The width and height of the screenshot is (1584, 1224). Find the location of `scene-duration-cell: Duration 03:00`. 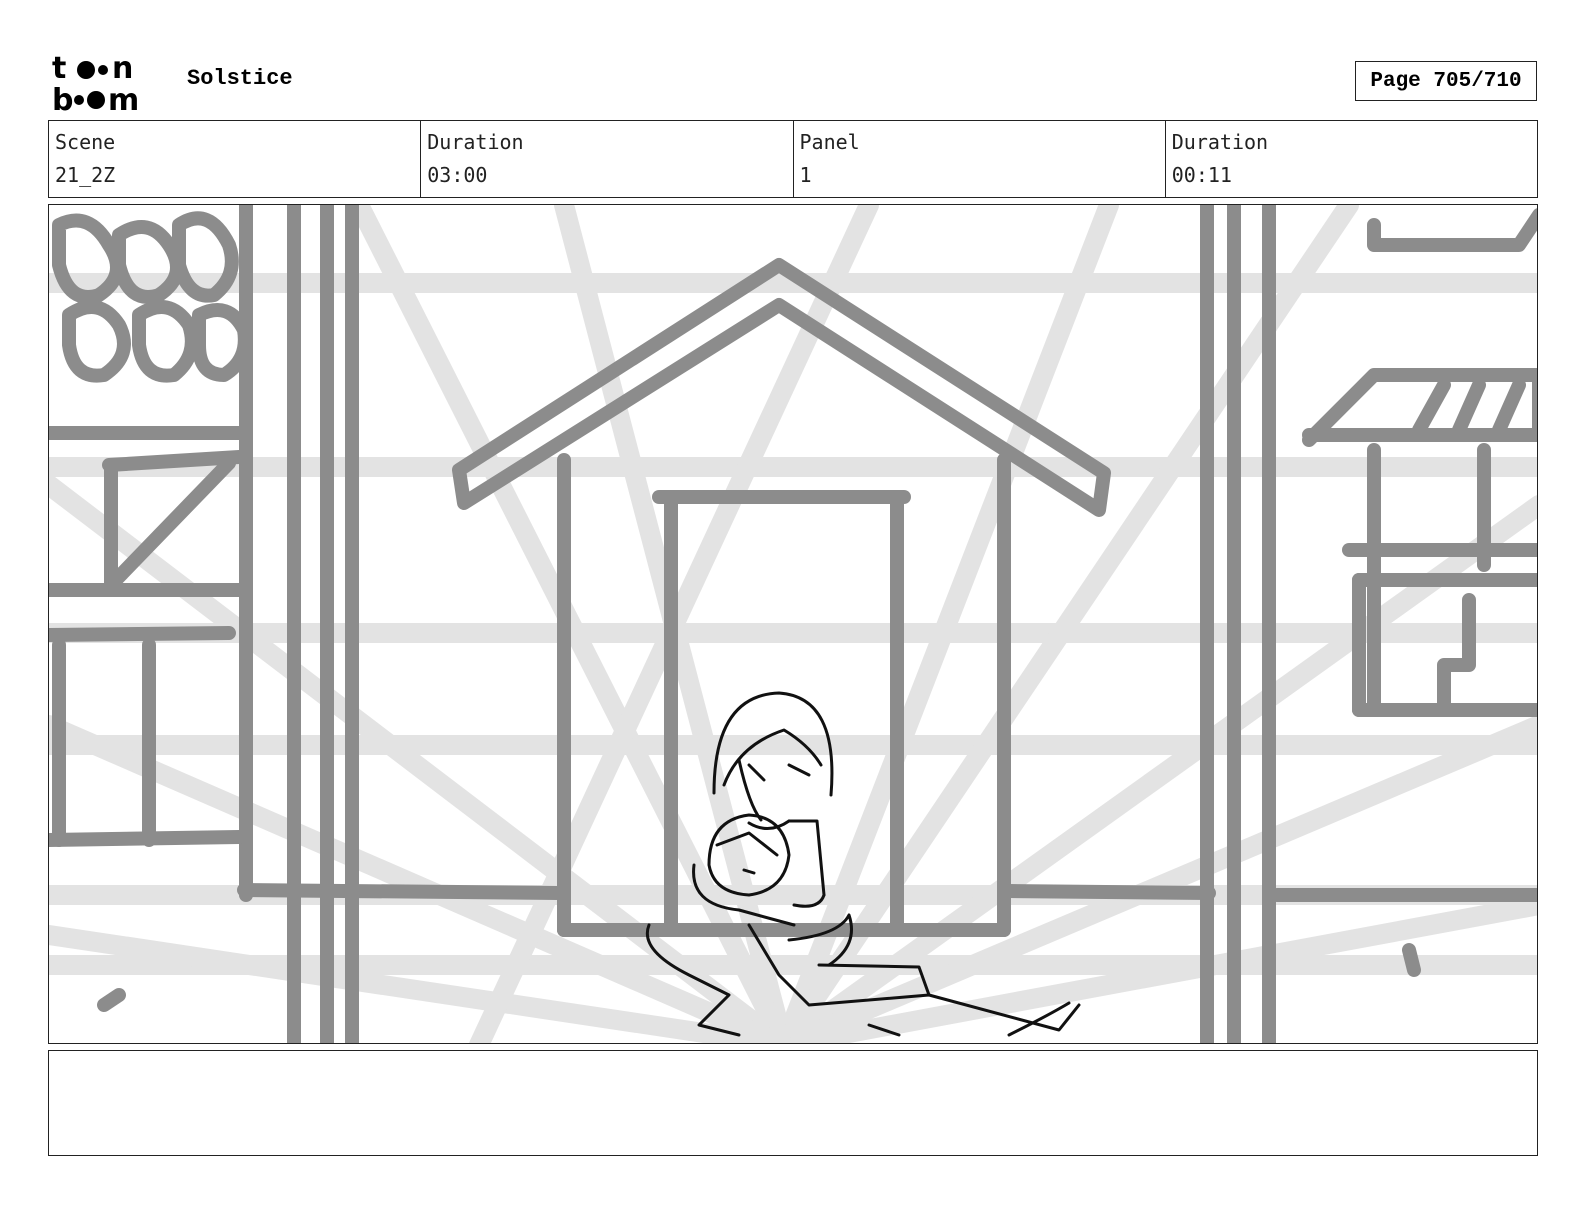

scene-duration-cell: Duration 03:00 is located at coordinates (607, 159).